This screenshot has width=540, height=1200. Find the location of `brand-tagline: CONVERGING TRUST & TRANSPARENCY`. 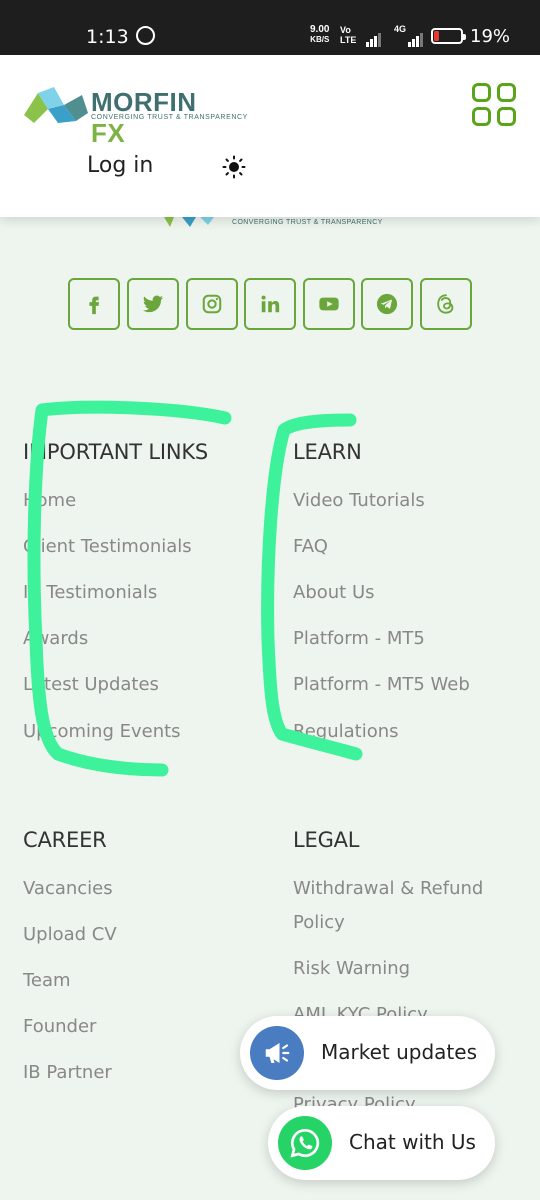

brand-tagline: CONVERGING TRUST & TRANSPARENCY is located at coordinates (169, 117).